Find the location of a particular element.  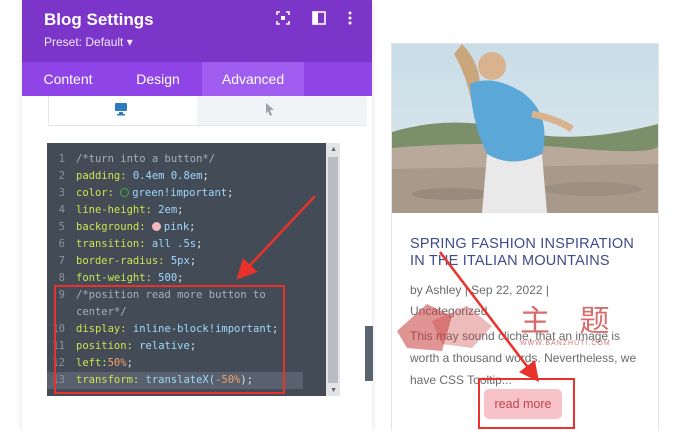

code-line: 5 background: pink; is located at coordinates (186, 227).